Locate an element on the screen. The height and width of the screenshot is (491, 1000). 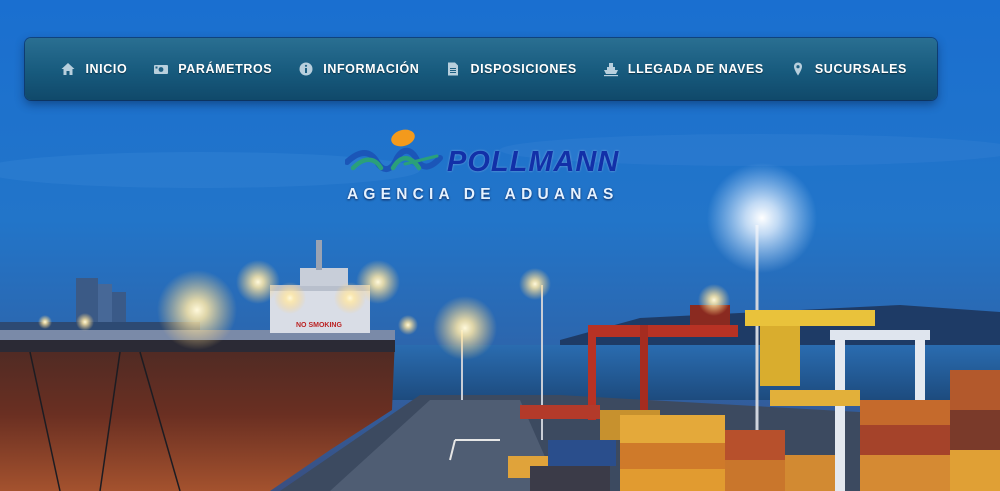
nav-item-informacion: INFORMACIÓN is located at coordinates (358, 69).